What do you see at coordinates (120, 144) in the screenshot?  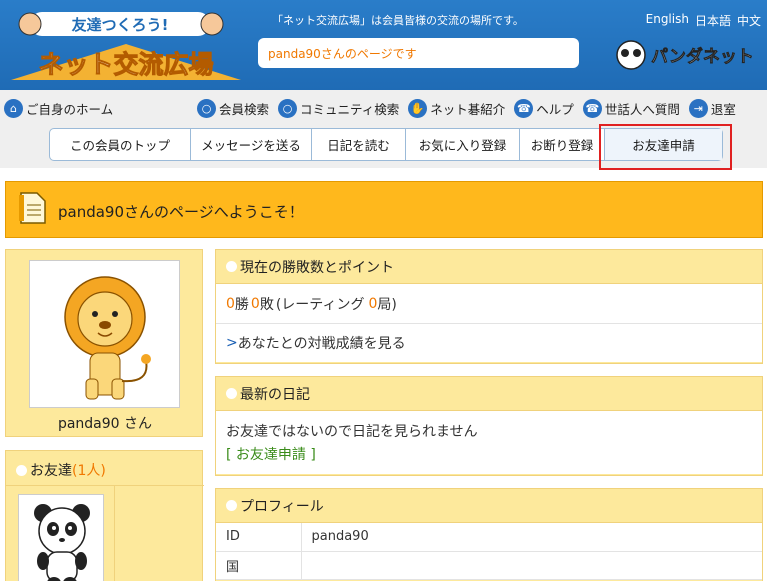 I see `tab-member-top: この会員のトップ` at bounding box center [120, 144].